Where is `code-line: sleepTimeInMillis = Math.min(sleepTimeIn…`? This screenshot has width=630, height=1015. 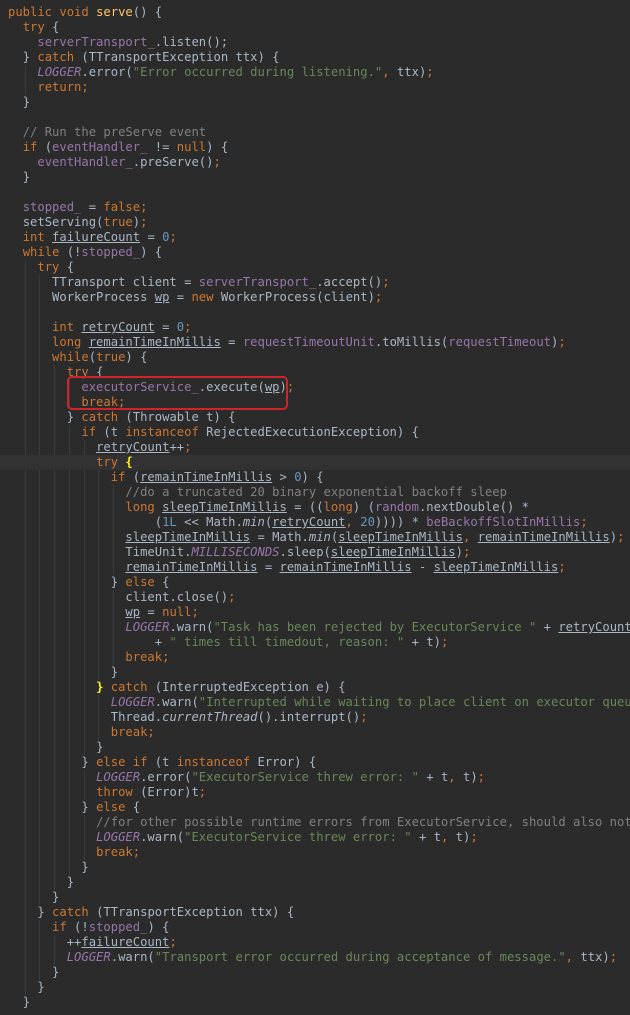
code-line: sleepTimeInMillis = Math.min(sleepTimeIn… is located at coordinates (315, 537).